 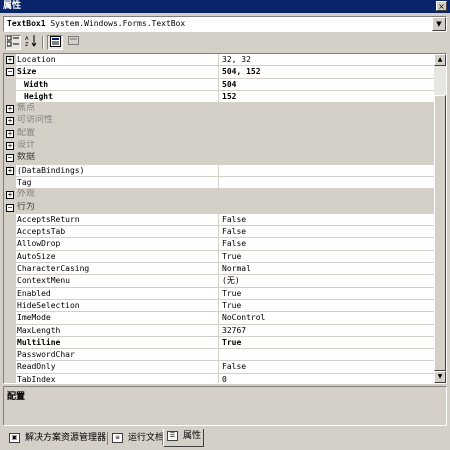 I want to click on property-row: PasswordChar, so click(x=219, y=355).